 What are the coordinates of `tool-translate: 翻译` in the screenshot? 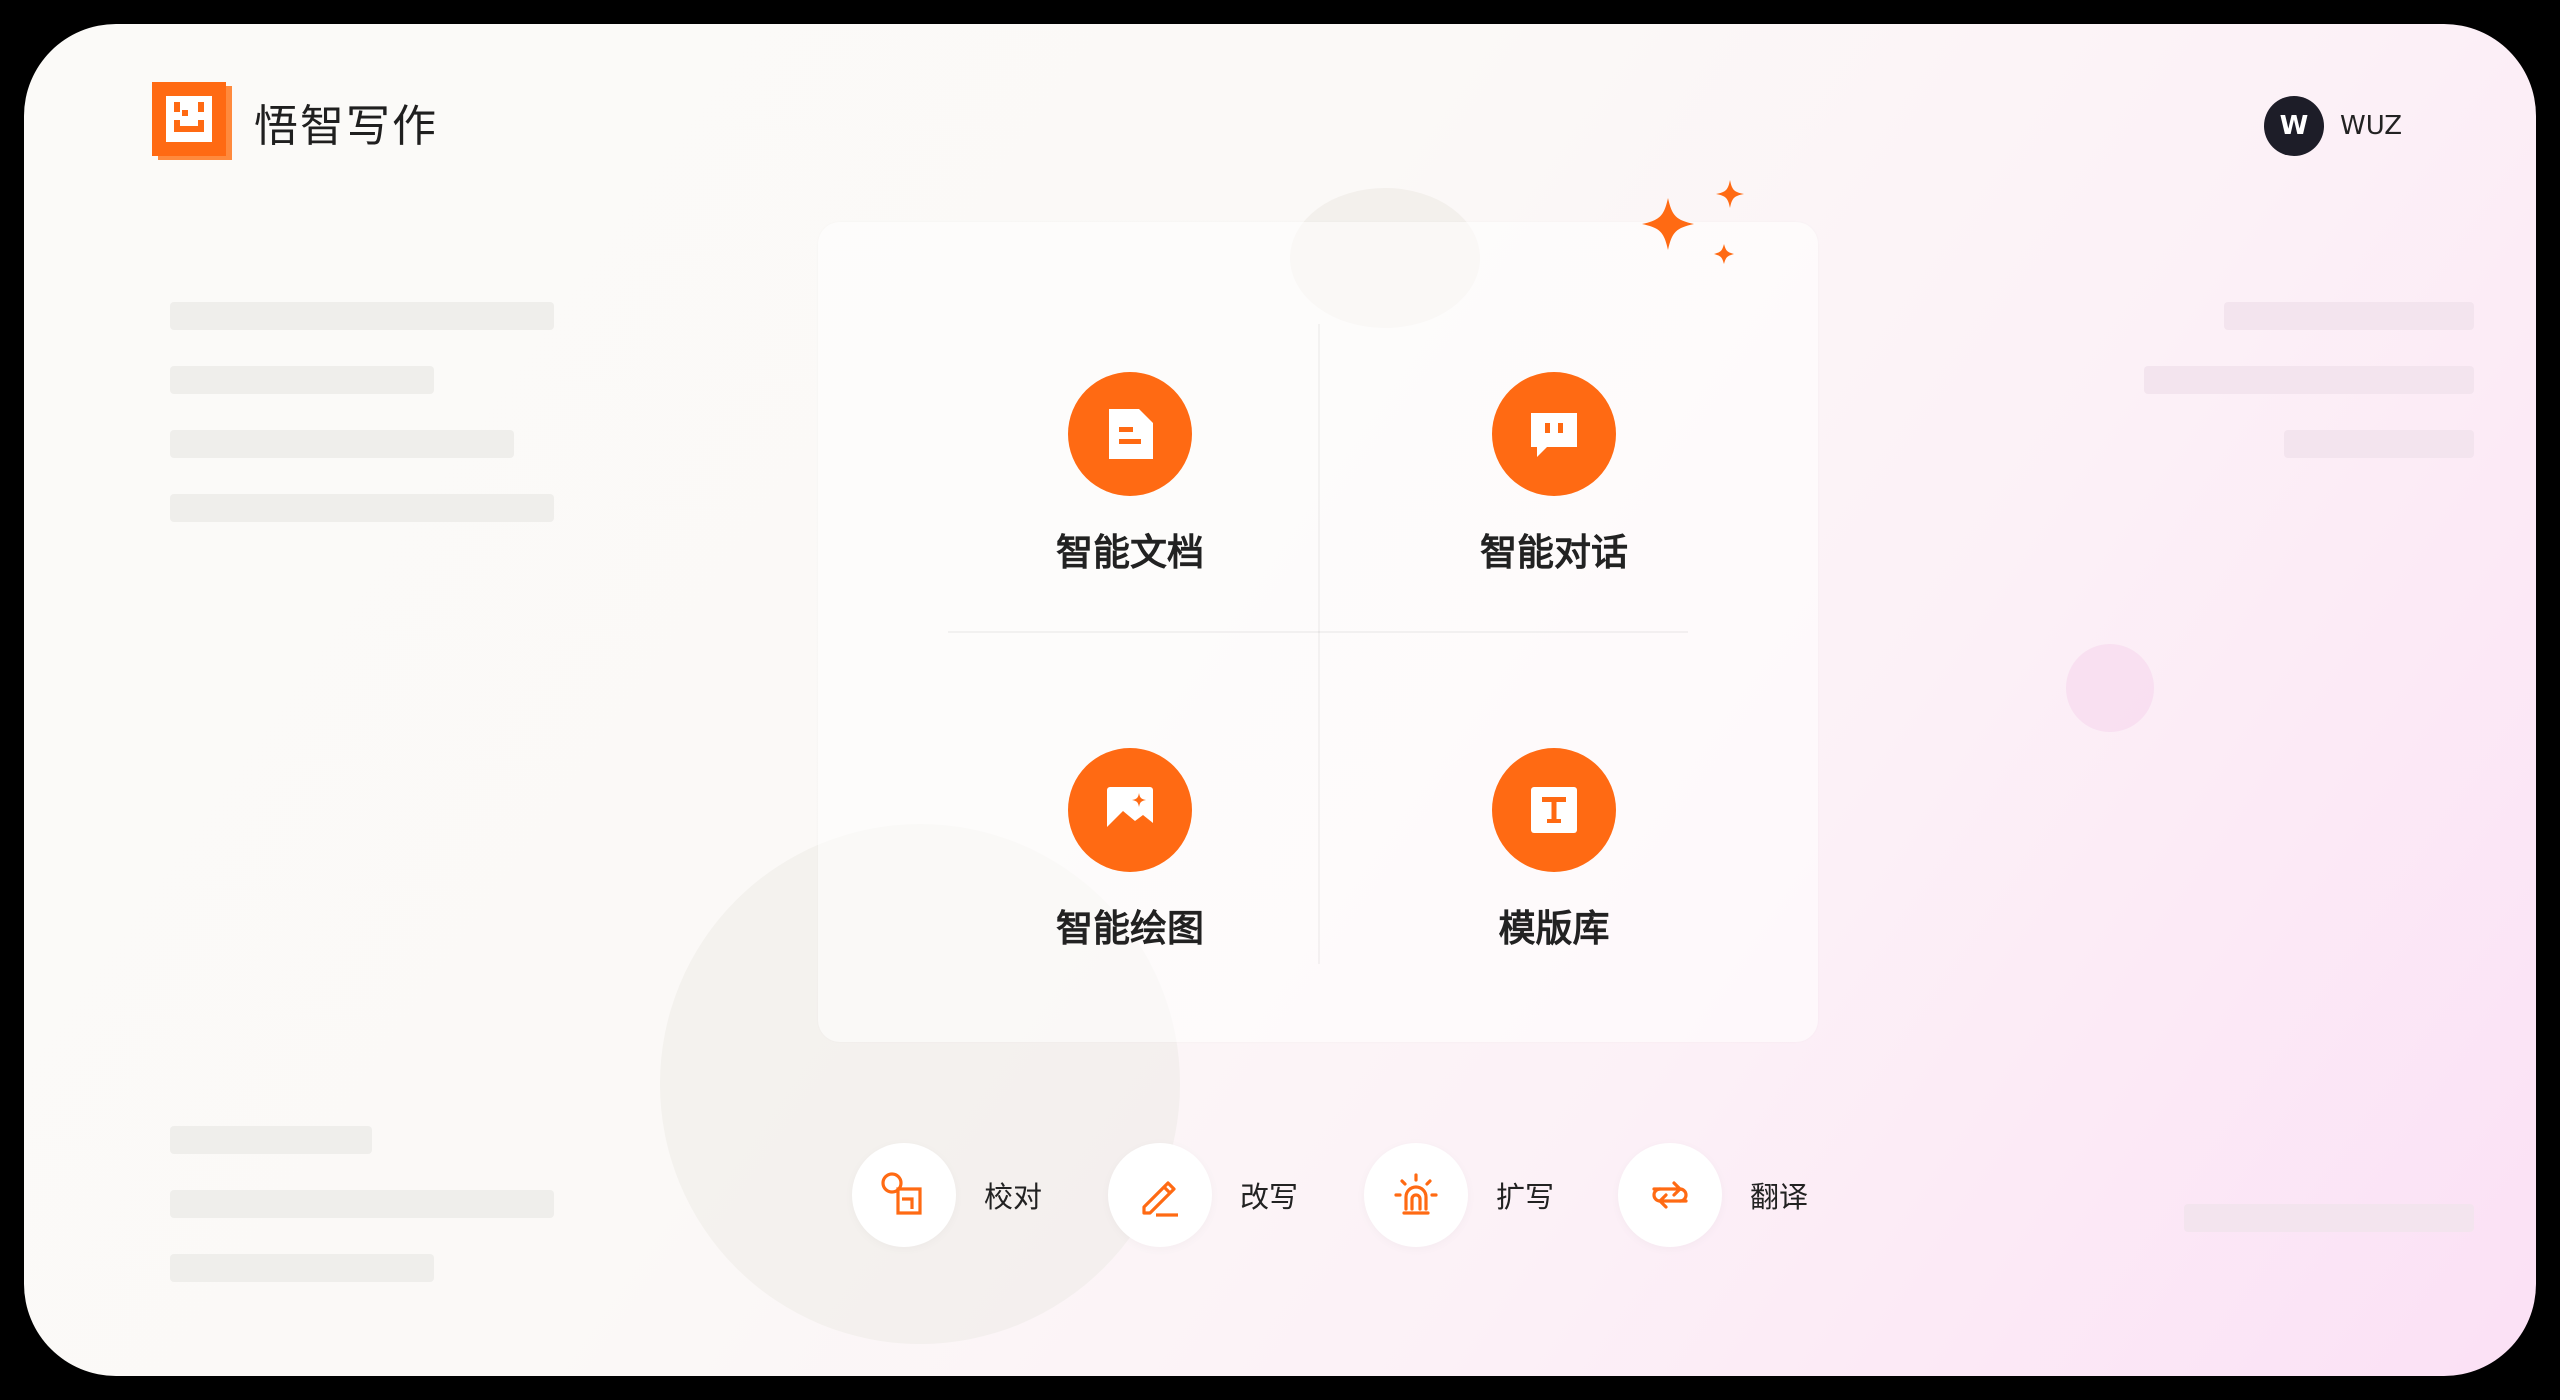 It's located at (1713, 1195).